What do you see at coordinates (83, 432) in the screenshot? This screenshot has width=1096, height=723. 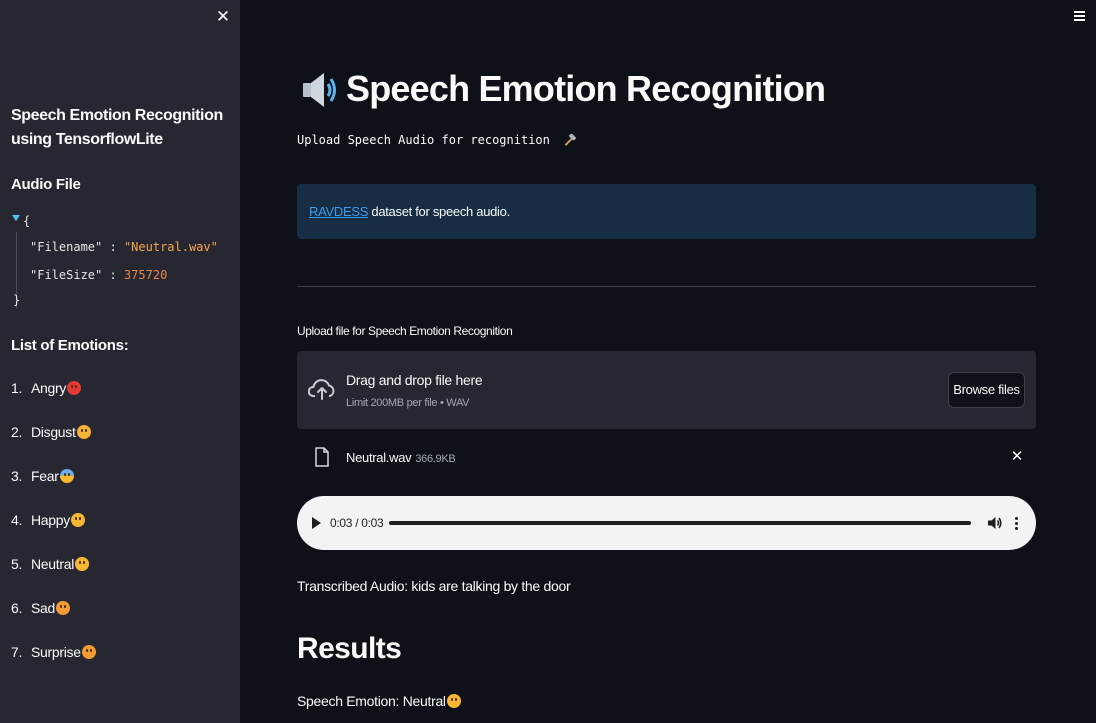 I see `tired-face-icon` at bounding box center [83, 432].